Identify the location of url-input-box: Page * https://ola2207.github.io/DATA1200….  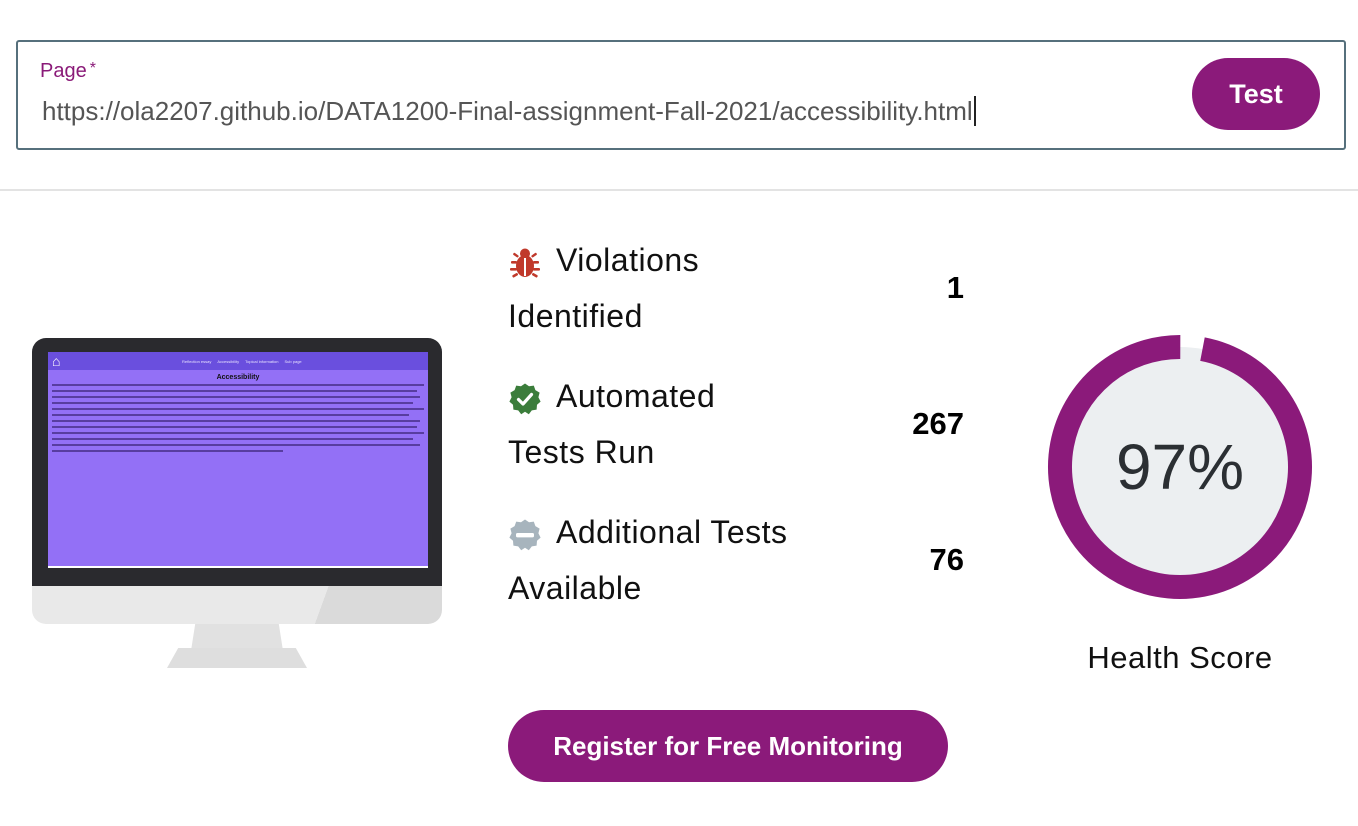
(681, 95).